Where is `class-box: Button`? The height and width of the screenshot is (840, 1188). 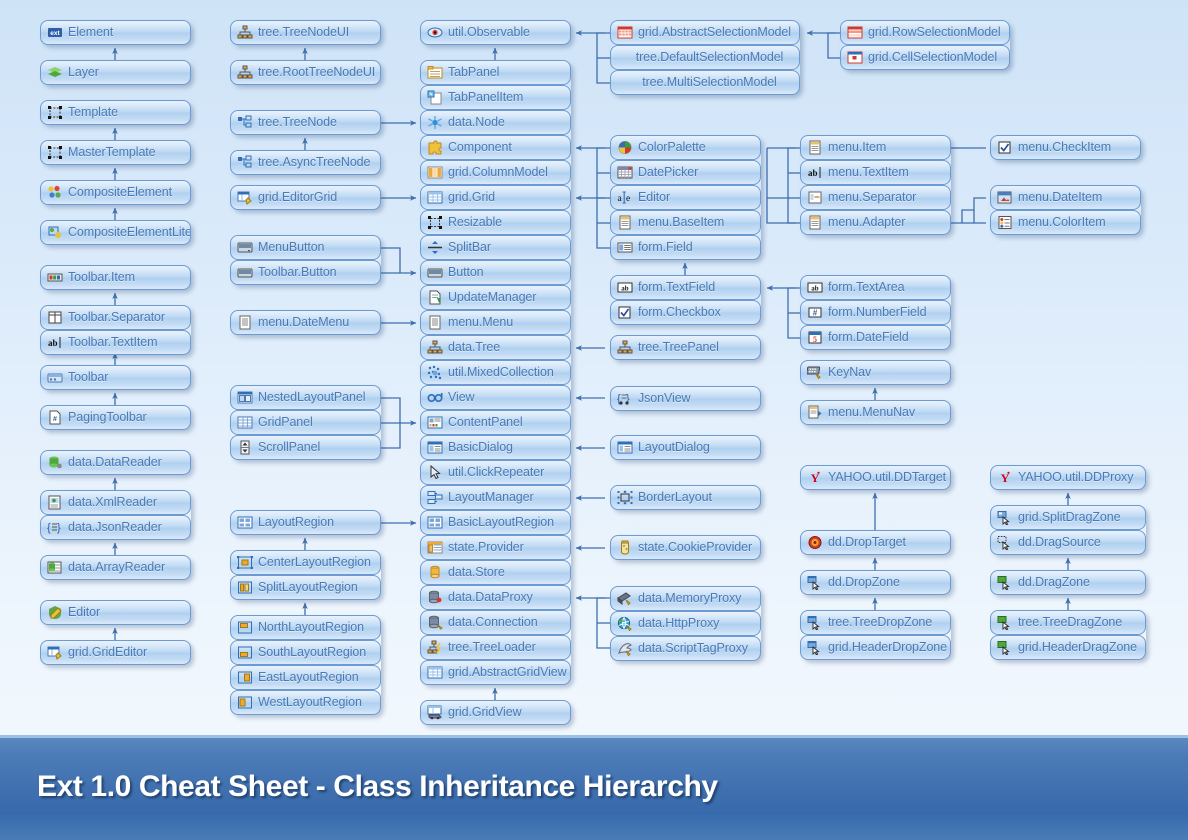
class-box: Button is located at coordinates (495, 272).